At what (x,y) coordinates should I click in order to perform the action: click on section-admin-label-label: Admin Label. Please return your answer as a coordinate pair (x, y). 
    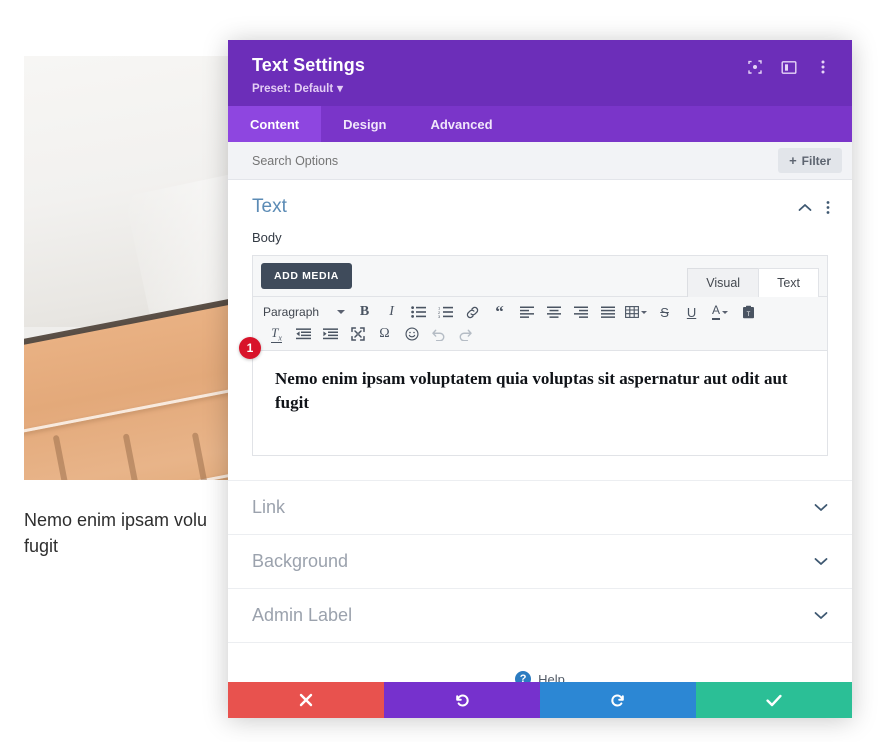
    Looking at the image, I should click on (302, 615).